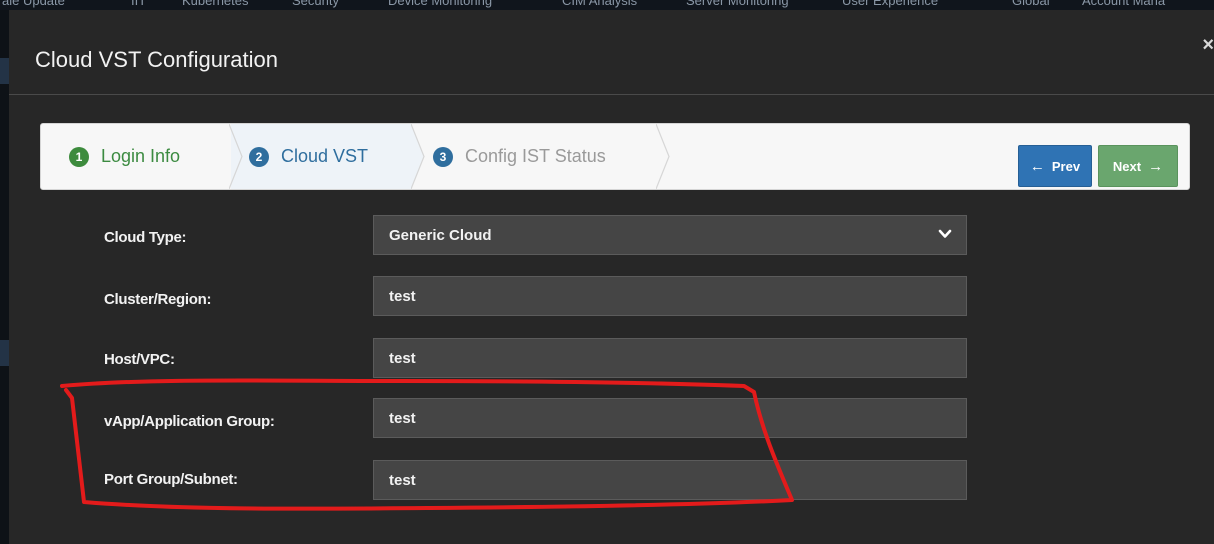 The width and height of the screenshot is (1214, 544). I want to click on cloud-type-value: Generic Cloud, so click(440, 235).